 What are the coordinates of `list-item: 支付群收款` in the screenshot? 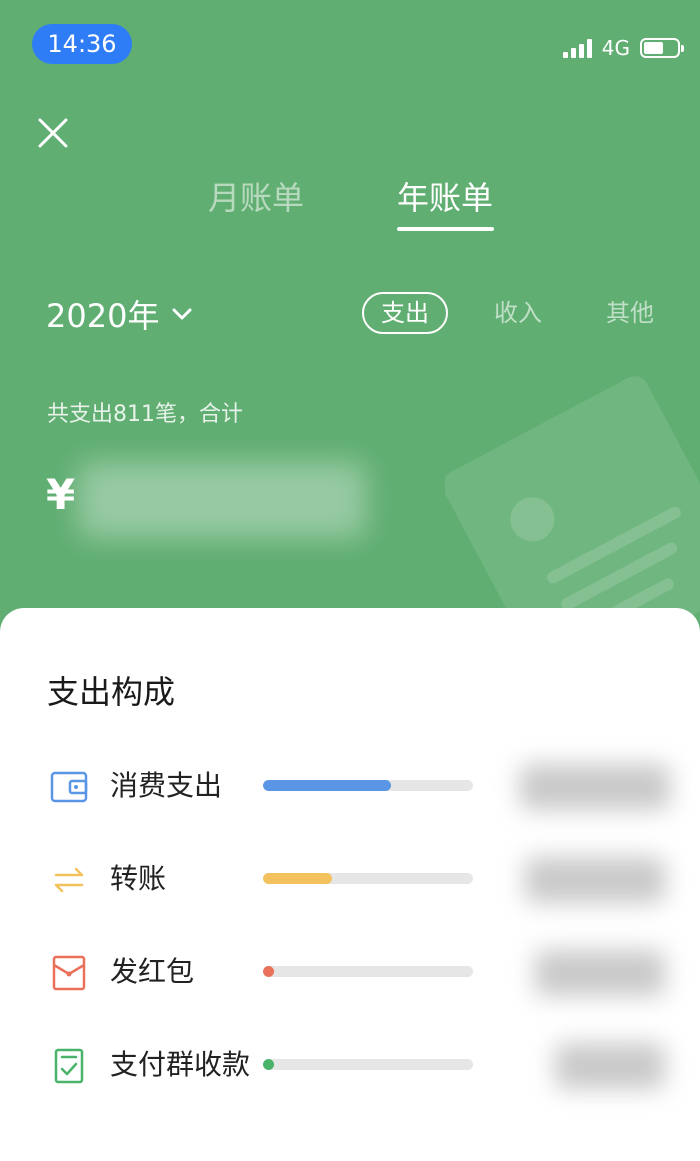 It's located at (350, 1065).